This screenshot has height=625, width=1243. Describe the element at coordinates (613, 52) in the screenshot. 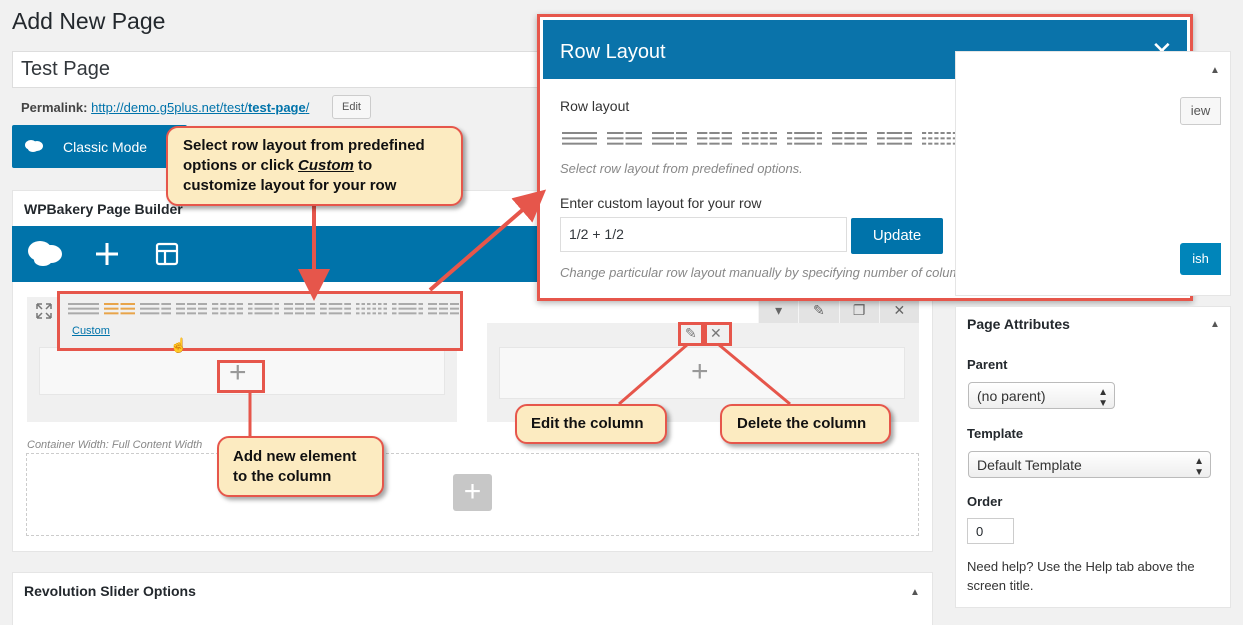

I see `modal-title: Row Layout` at that location.